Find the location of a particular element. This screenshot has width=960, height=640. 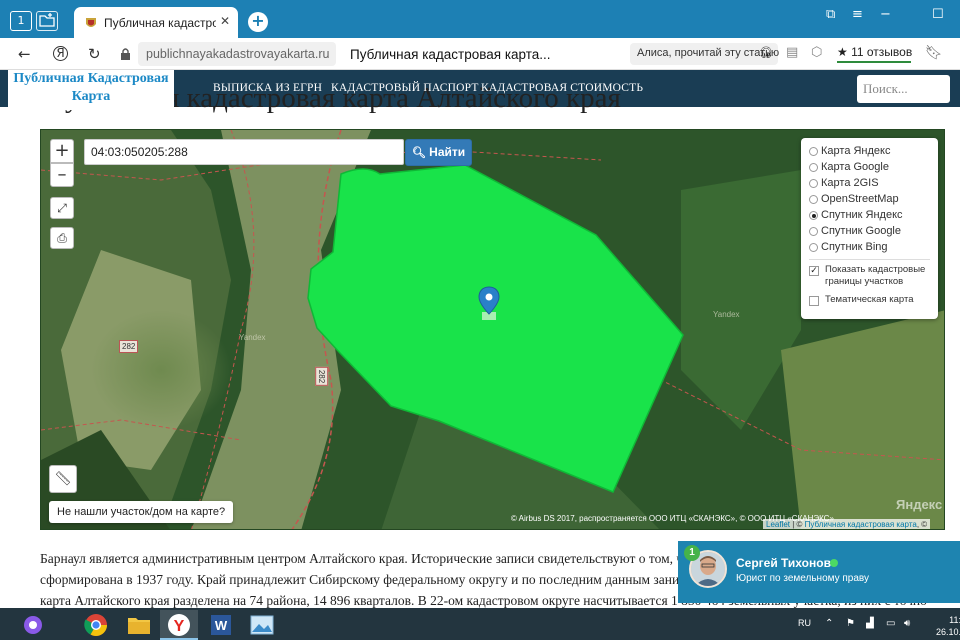

folder-plus-icon is located at coordinates (46, 20).